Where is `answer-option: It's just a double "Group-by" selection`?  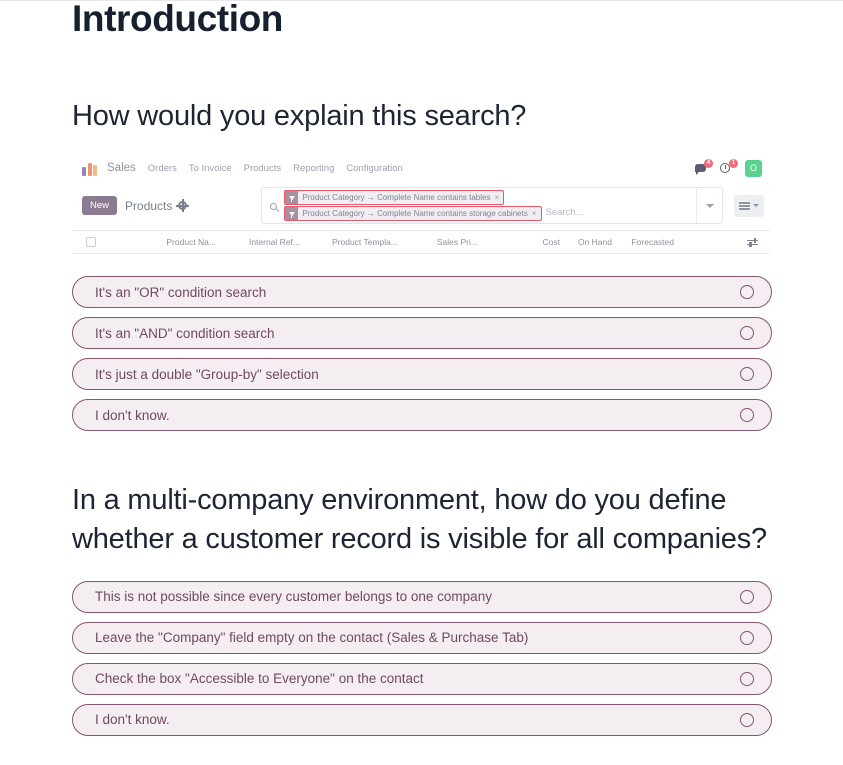
answer-option: It's just a double "Group-by" selection is located at coordinates (422, 374).